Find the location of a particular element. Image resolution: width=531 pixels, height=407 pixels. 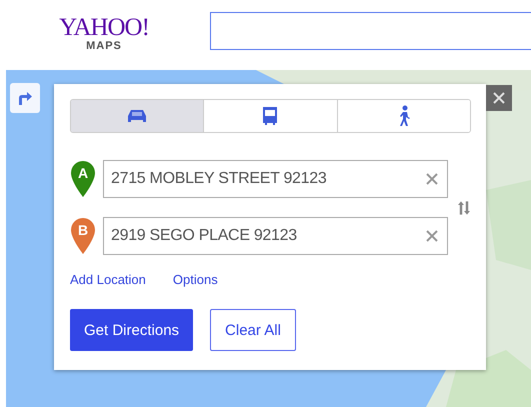

car-tab is located at coordinates (137, 116).